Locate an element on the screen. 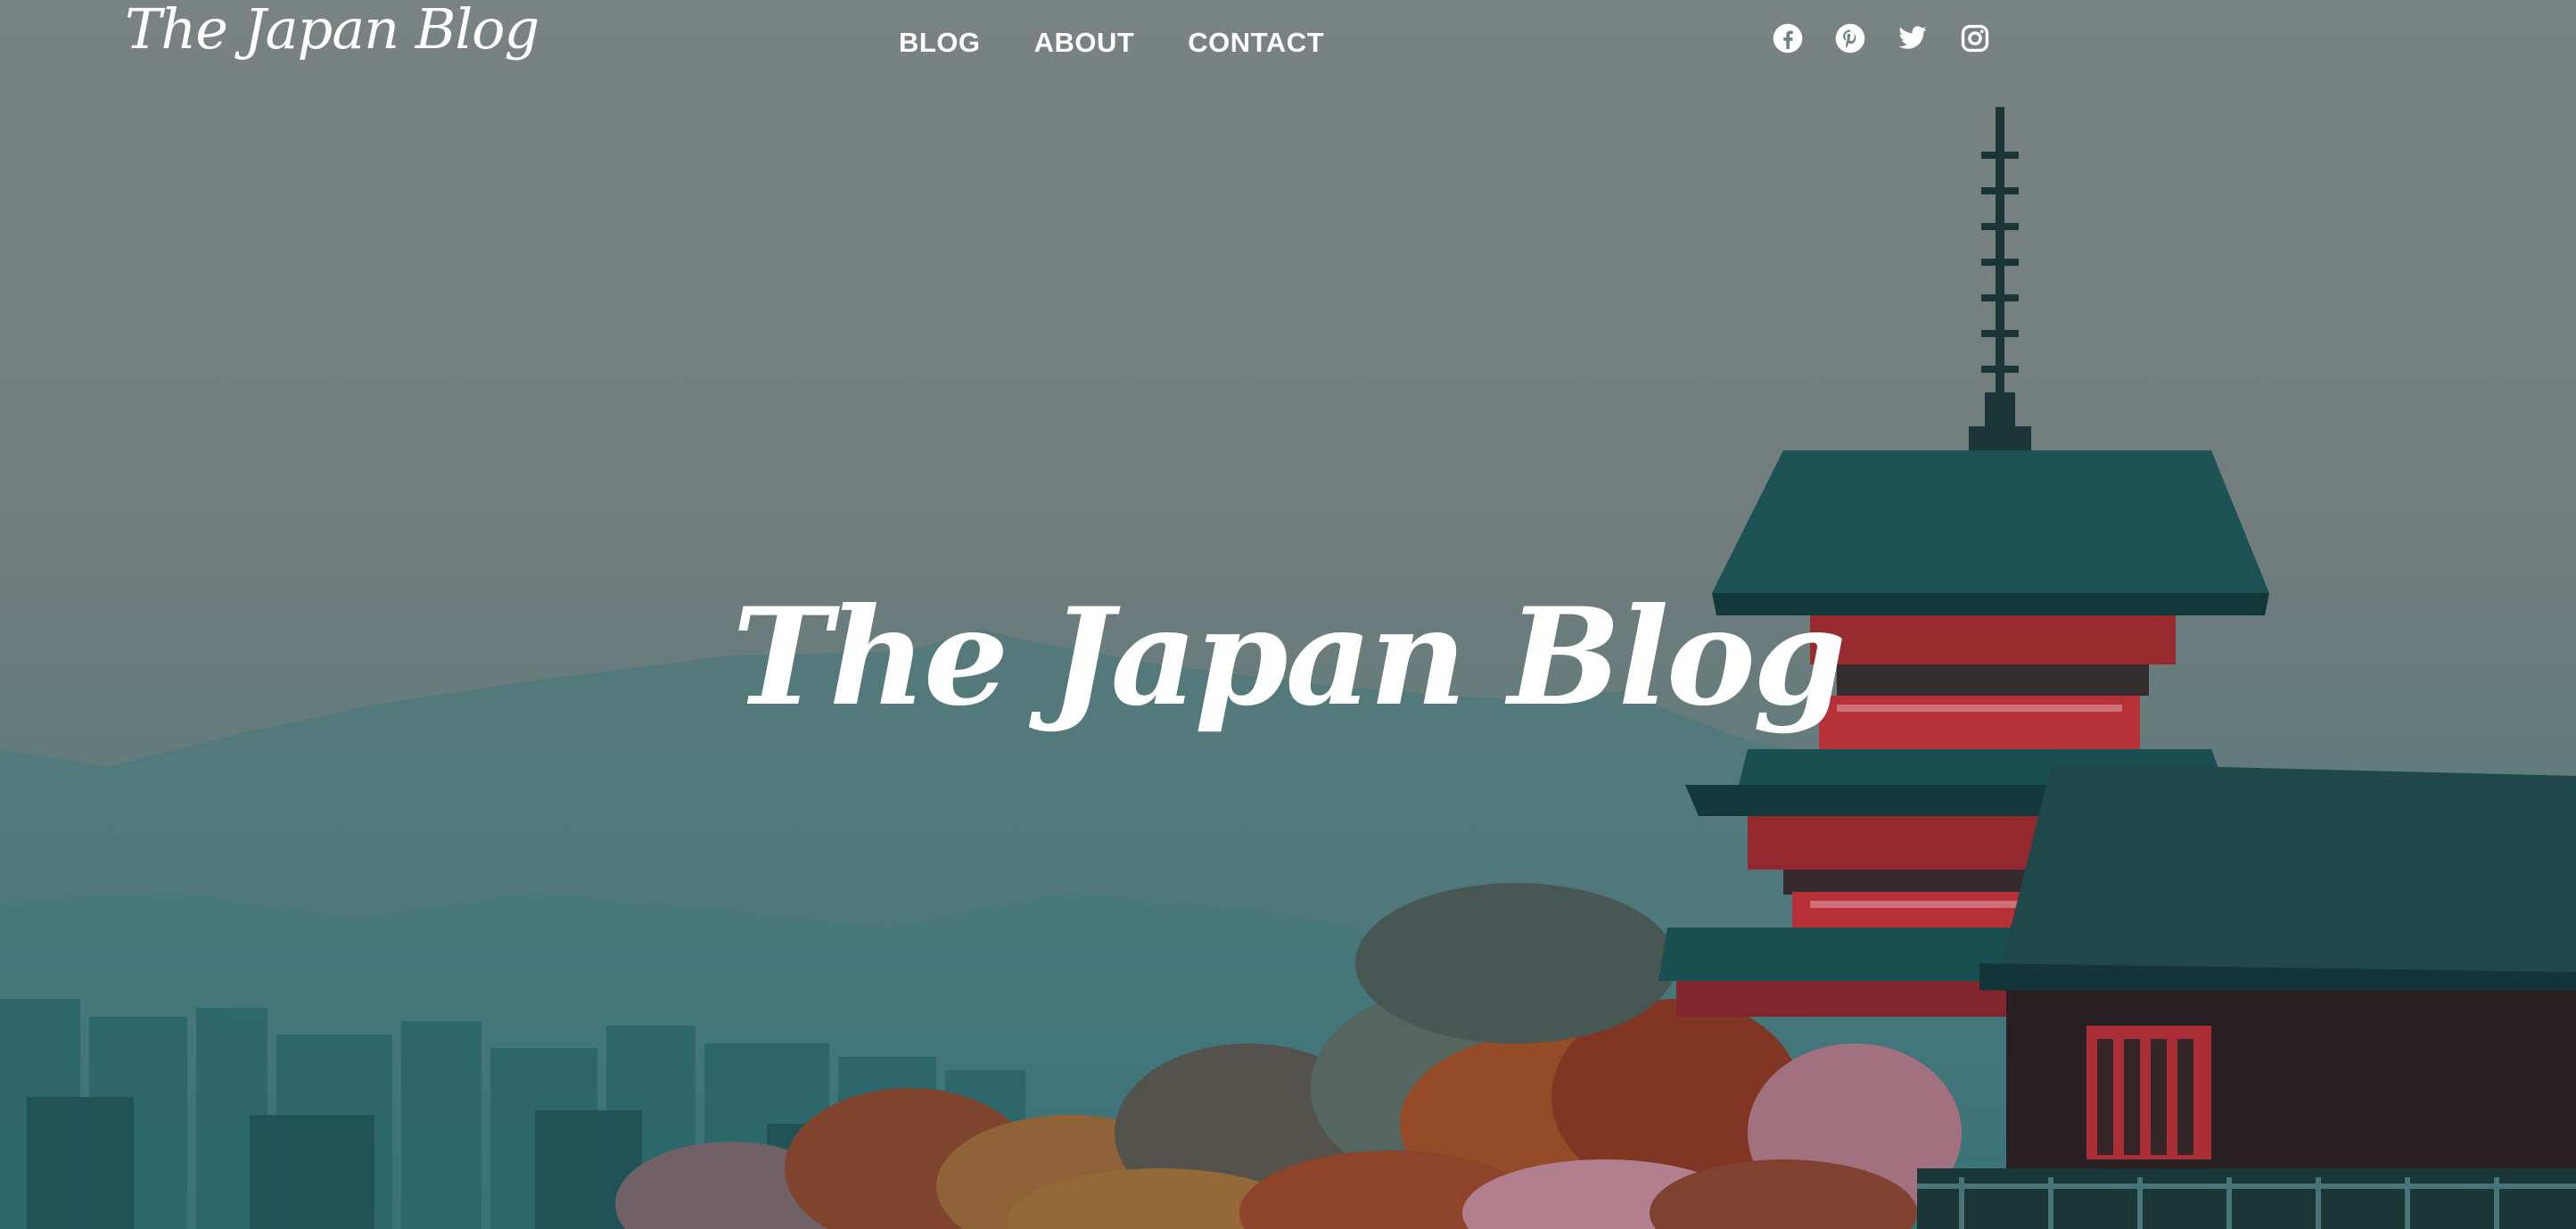  instagram-icon is located at coordinates (1975, 38).